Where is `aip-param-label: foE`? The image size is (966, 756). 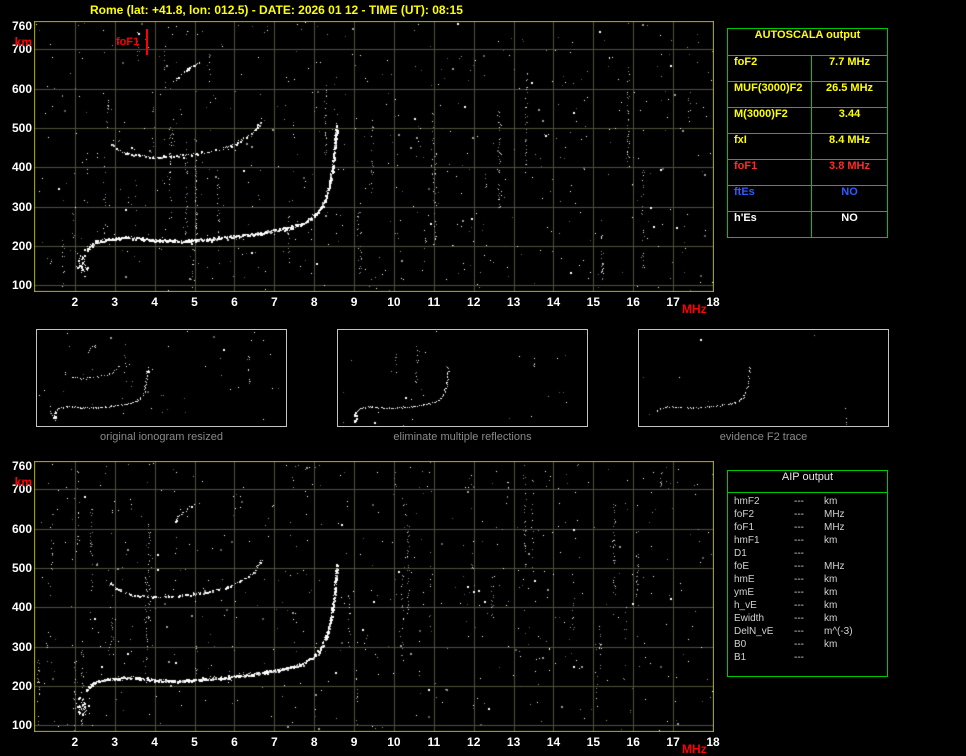 aip-param-label: foE is located at coordinates (742, 566).